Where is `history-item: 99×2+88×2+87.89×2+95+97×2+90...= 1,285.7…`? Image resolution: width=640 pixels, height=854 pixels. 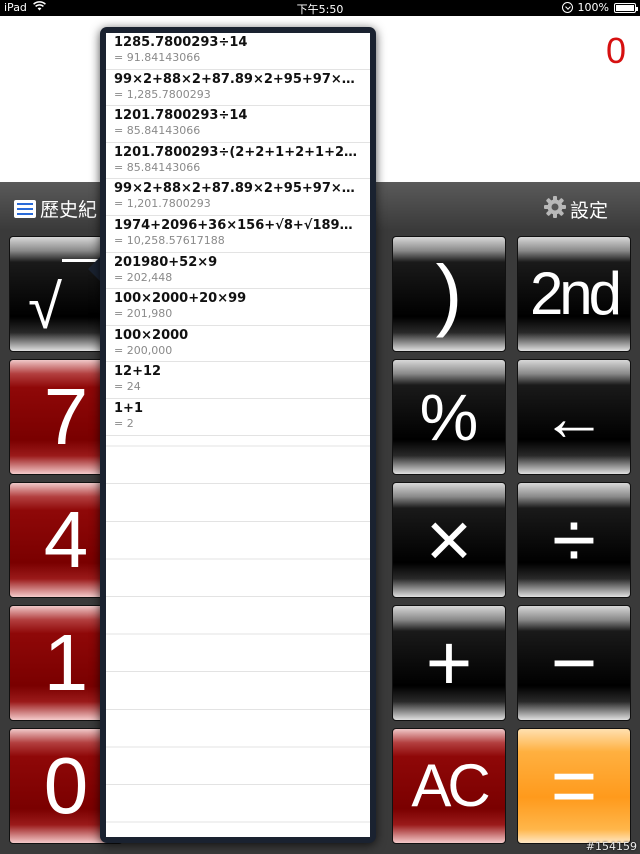
history-item: 99×2+88×2+87.89×2+95+97×2+90...= 1,285.7… is located at coordinates (238, 88).